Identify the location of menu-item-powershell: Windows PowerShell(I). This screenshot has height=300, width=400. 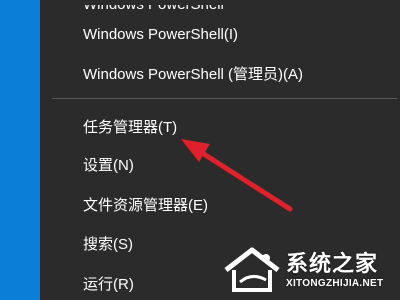
(233, 35).